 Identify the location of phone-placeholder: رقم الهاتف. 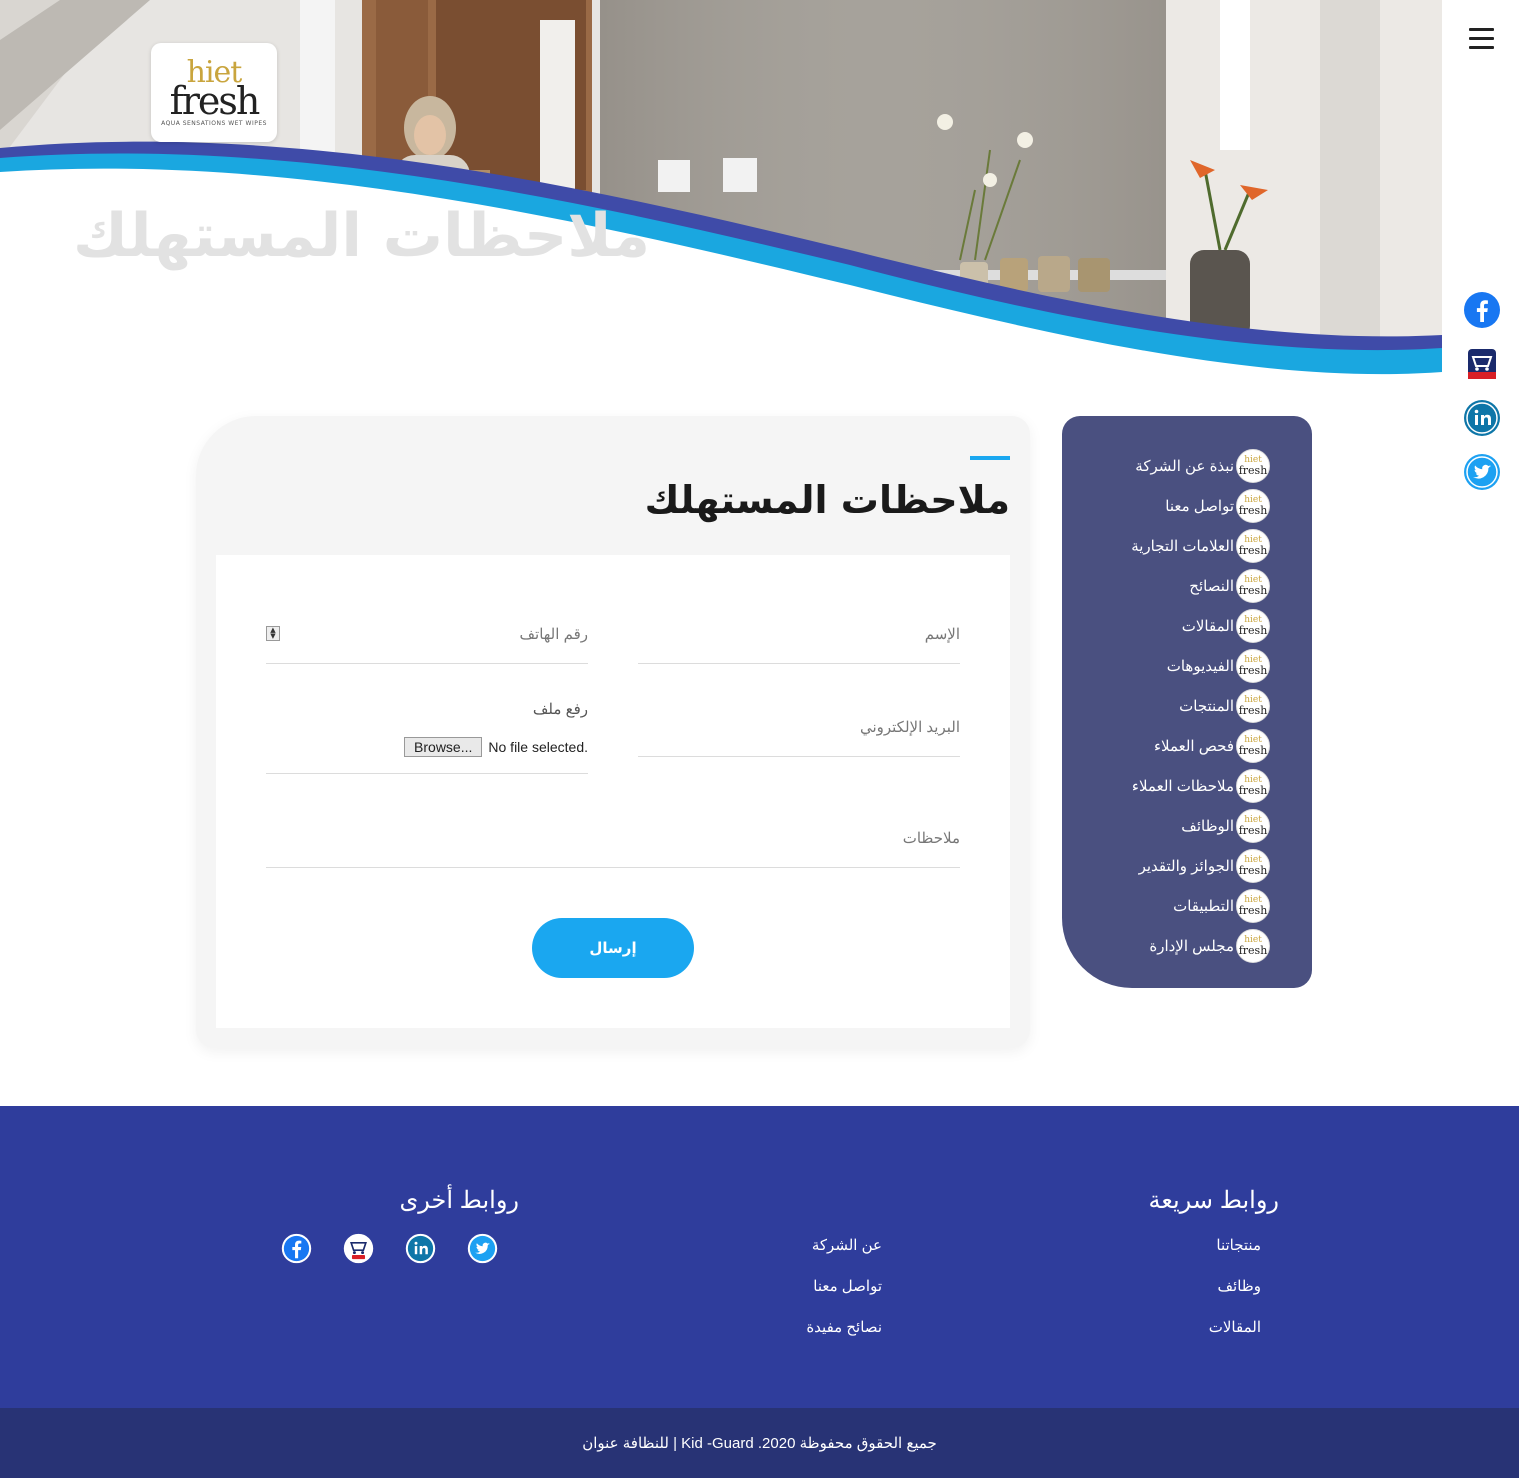
(554, 634).